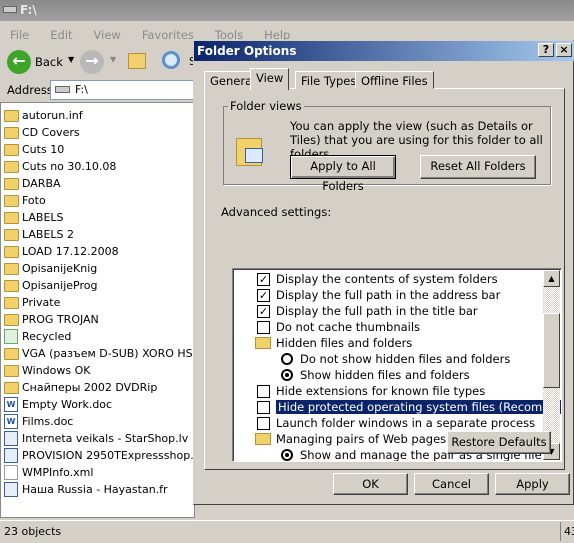 This screenshot has width=574, height=543. Describe the element at coordinates (120, 353) in the screenshot. I see `file-name: VGA (разъем D-SUB) XORO HSD 21` at that location.